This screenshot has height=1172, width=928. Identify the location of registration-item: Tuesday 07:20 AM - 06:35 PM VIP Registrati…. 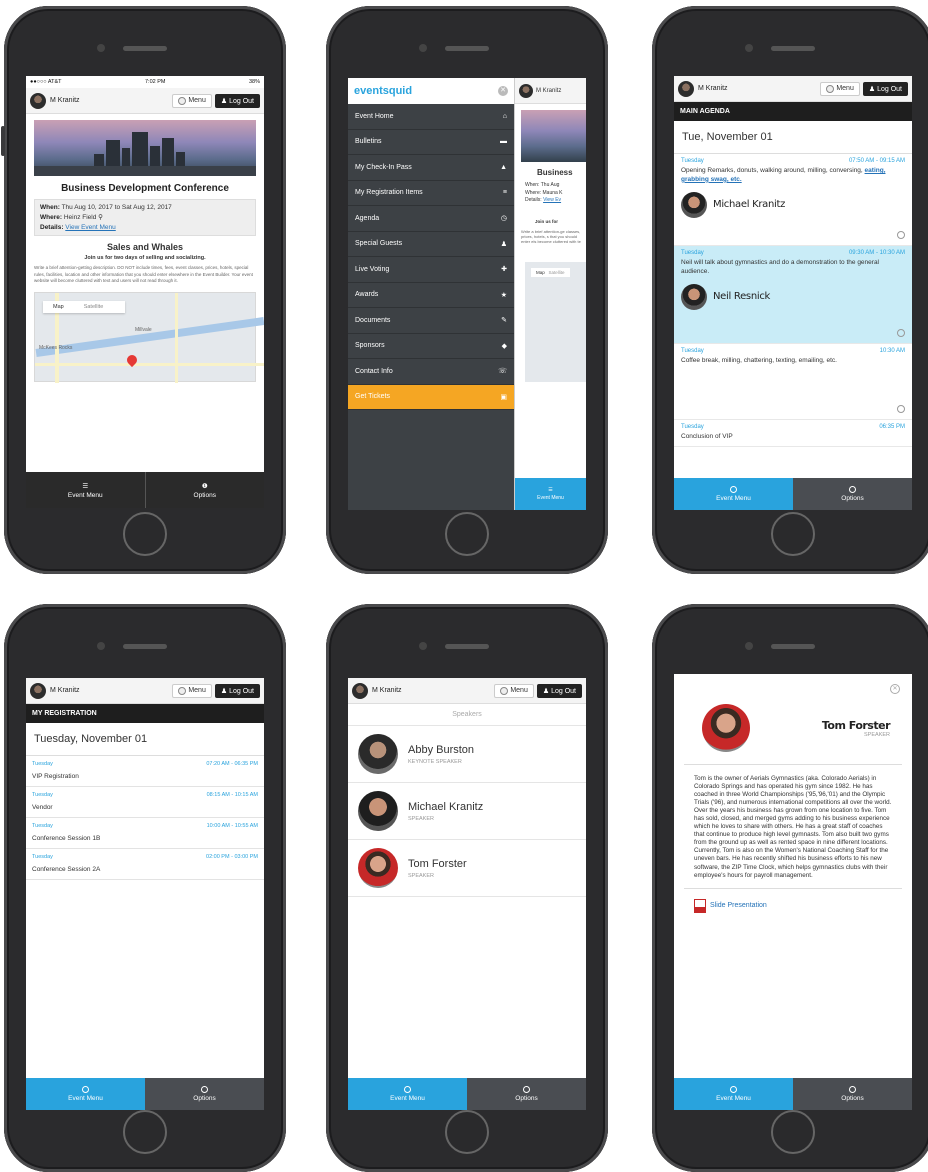
(145, 771).